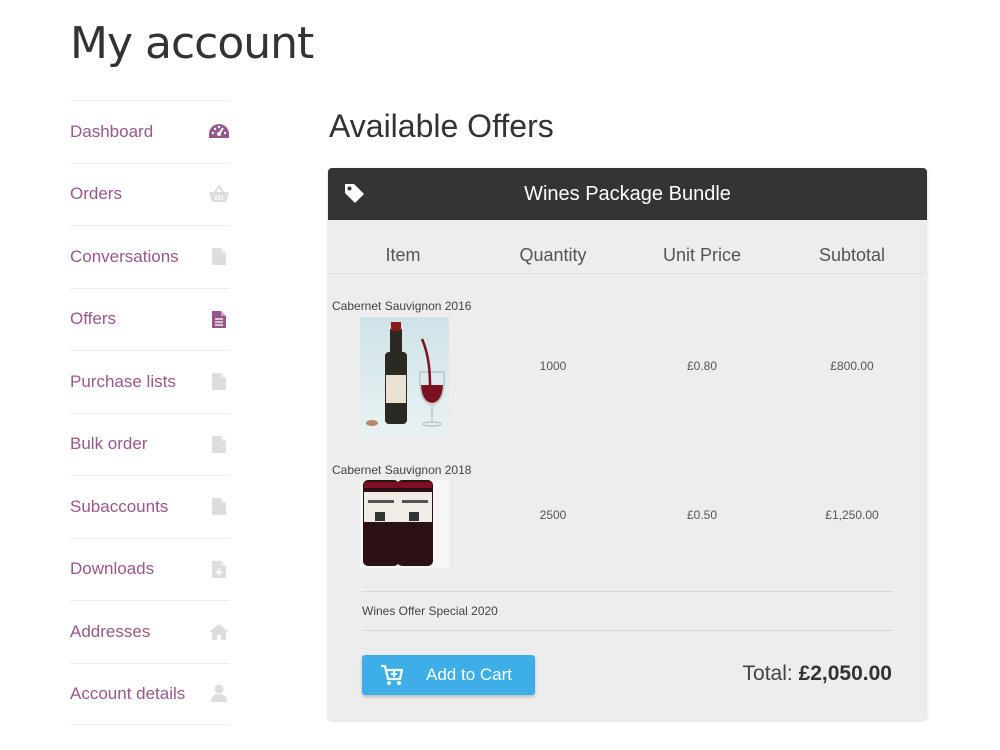 This screenshot has width=1000, height=750. Describe the element at coordinates (150, 444) in the screenshot. I see `sidebar-item-bulk-order: Bulk order` at that location.